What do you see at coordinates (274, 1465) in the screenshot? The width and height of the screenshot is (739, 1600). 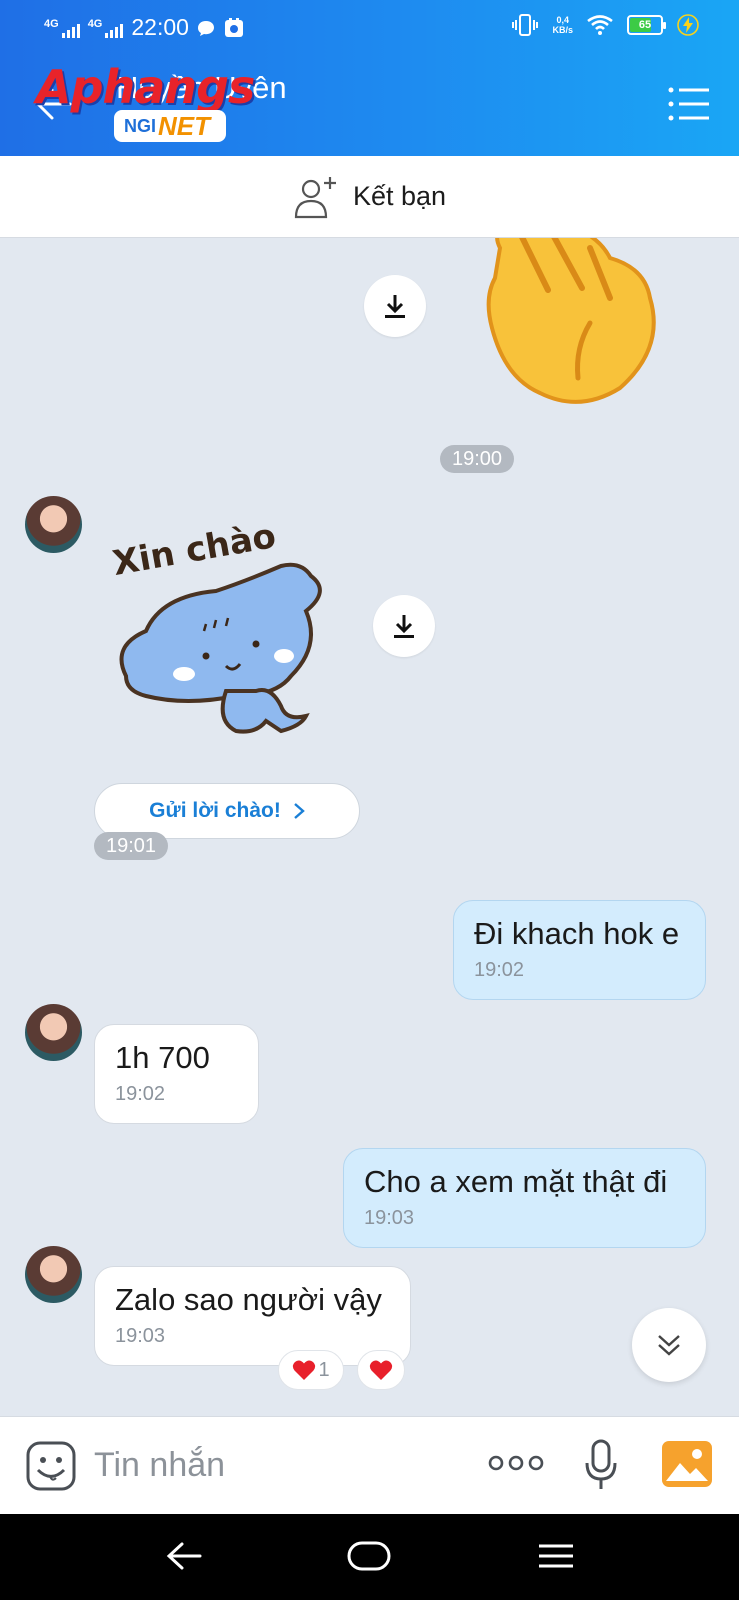 I see `message-input` at bounding box center [274, 1465].